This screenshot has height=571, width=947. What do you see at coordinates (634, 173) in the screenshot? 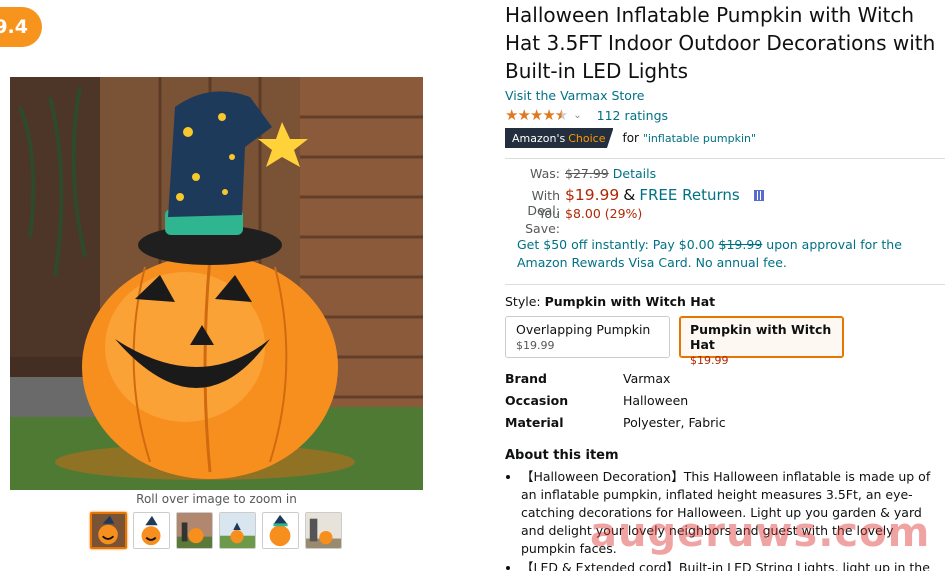
I see `details-link: Details` at bounding box center [634, 173].